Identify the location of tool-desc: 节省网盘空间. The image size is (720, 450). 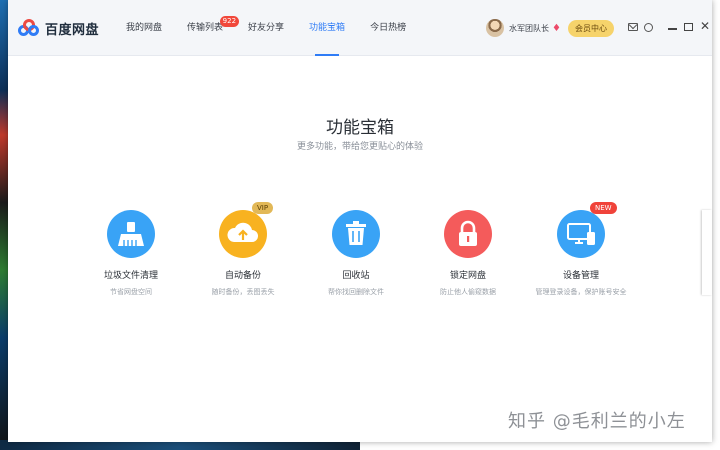
(131, 292).